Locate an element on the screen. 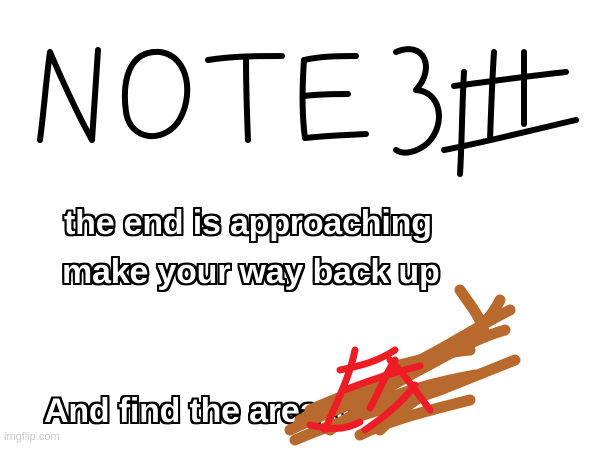 This screenshot has width=600, height=450. scribble-redaction is located at coordinates (402, 365).